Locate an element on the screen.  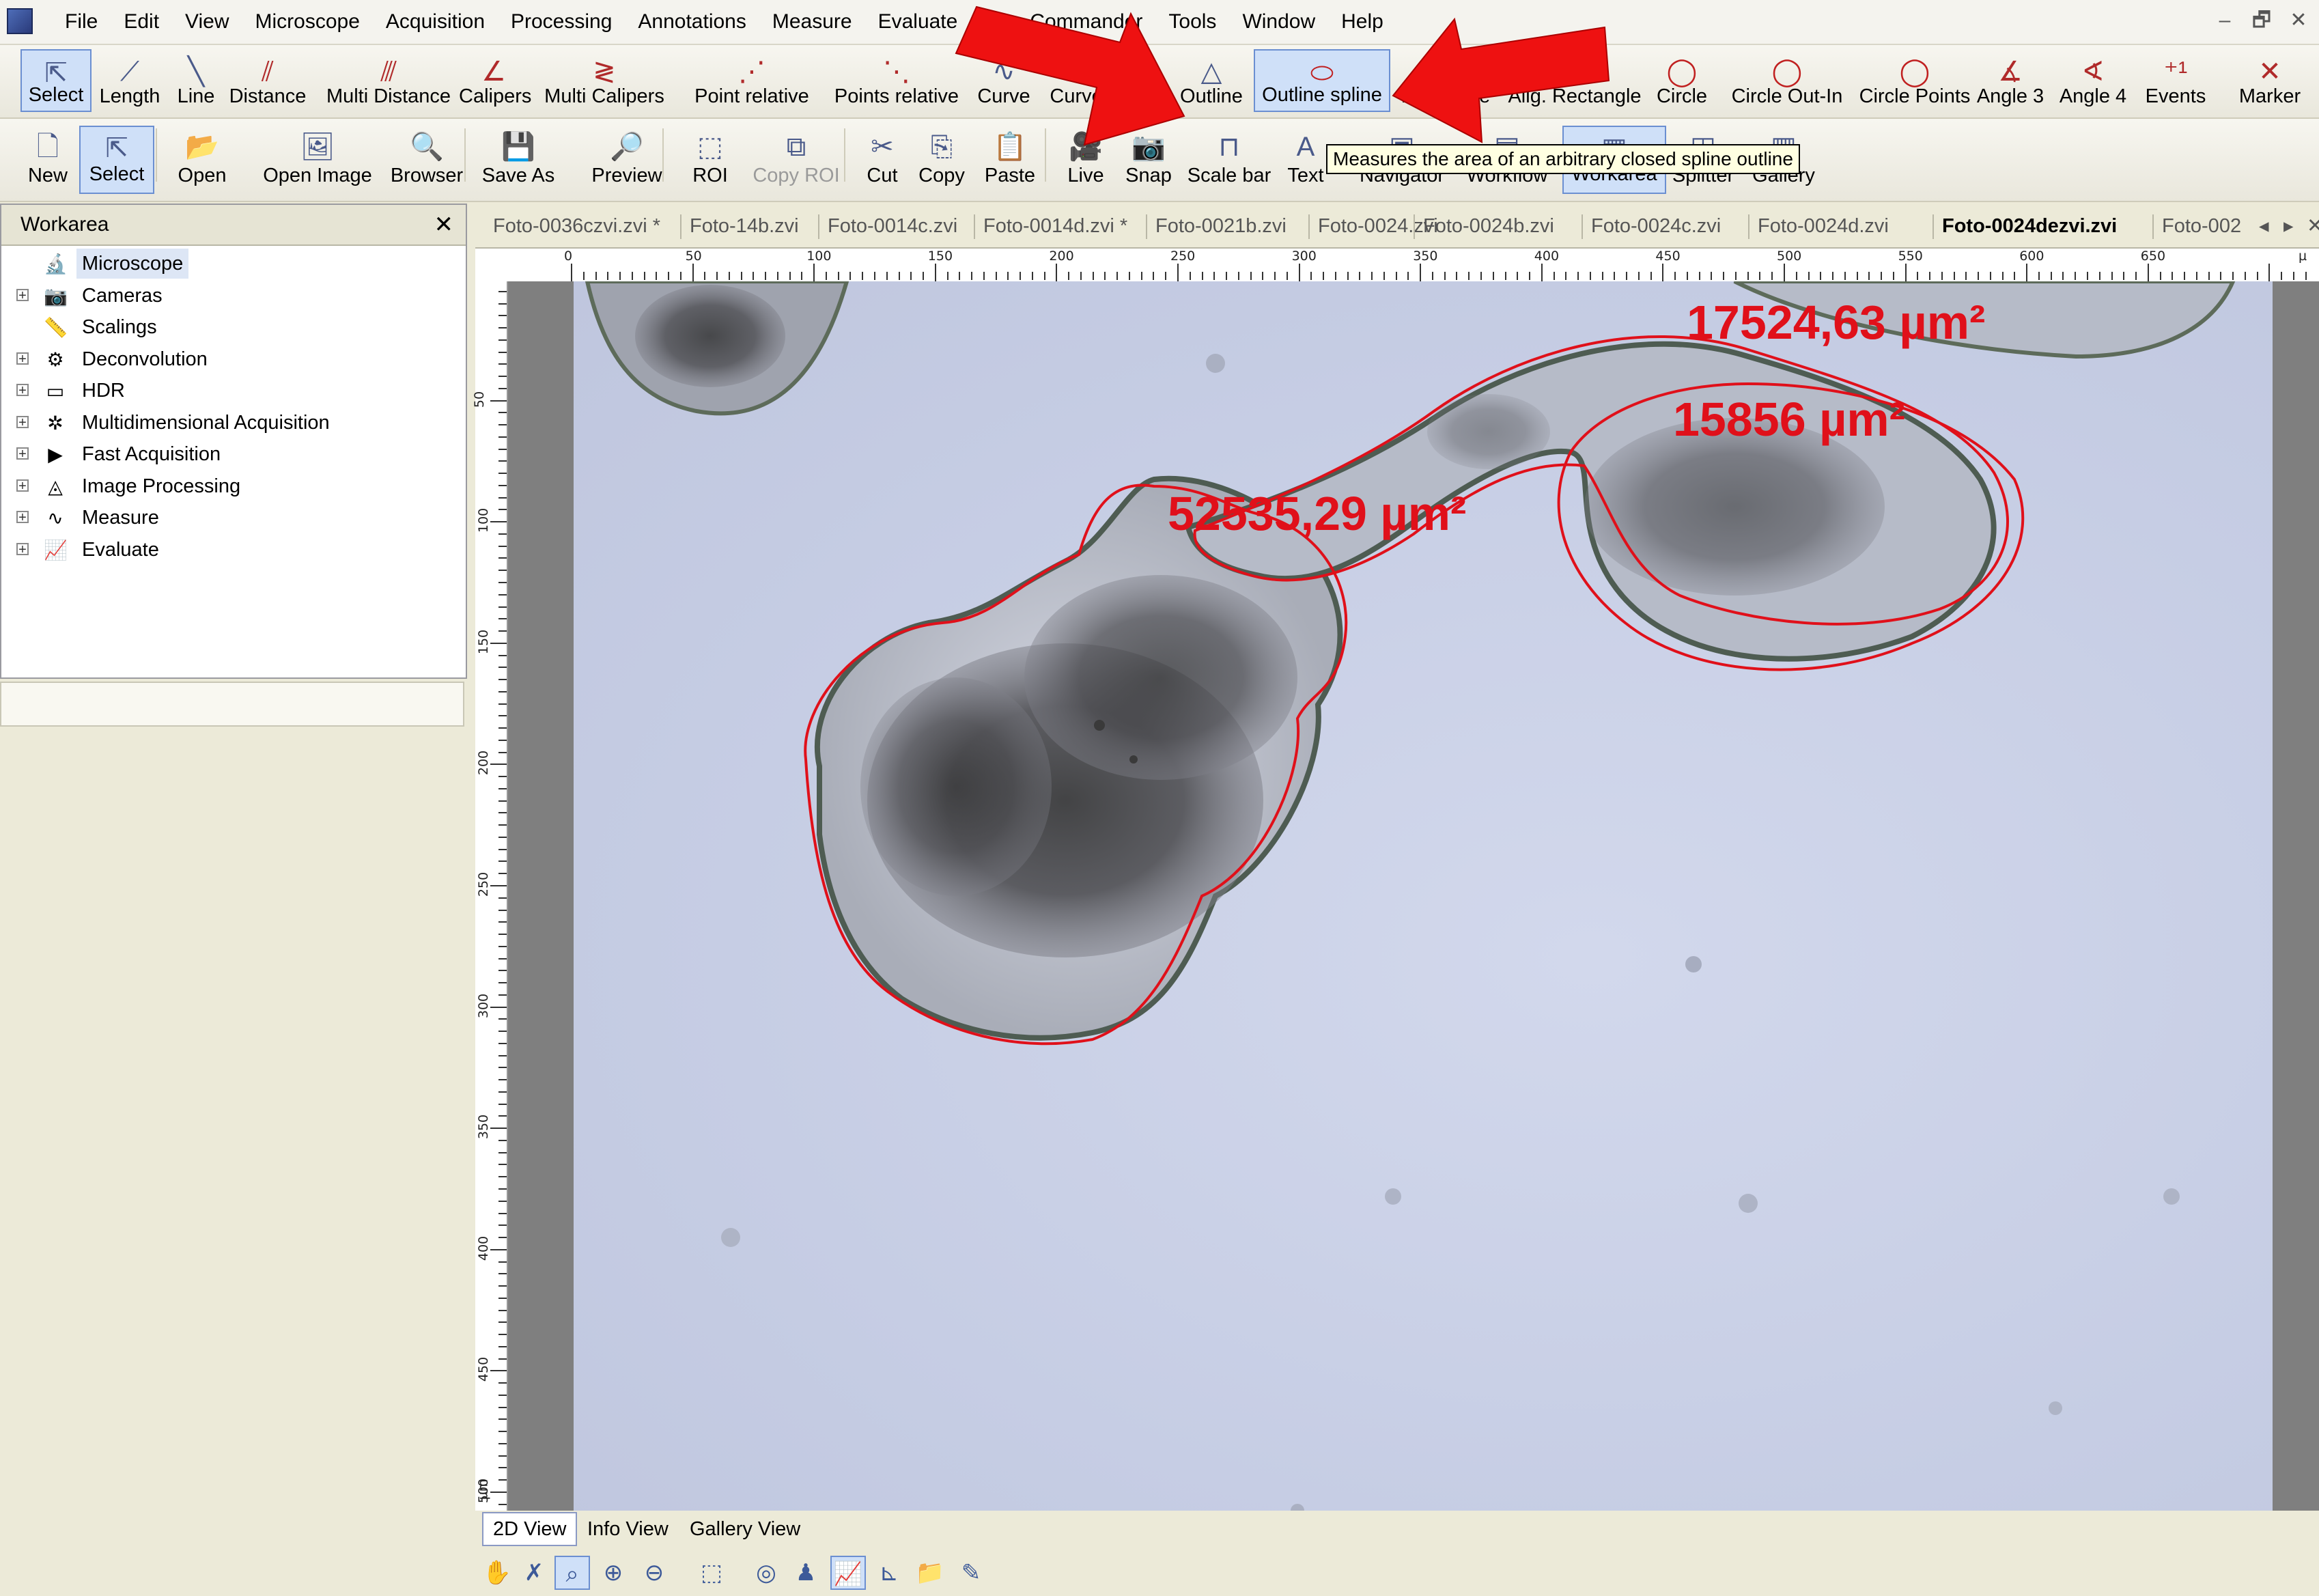
tool-text-button: A Text is located at coordinates (1305, 160).